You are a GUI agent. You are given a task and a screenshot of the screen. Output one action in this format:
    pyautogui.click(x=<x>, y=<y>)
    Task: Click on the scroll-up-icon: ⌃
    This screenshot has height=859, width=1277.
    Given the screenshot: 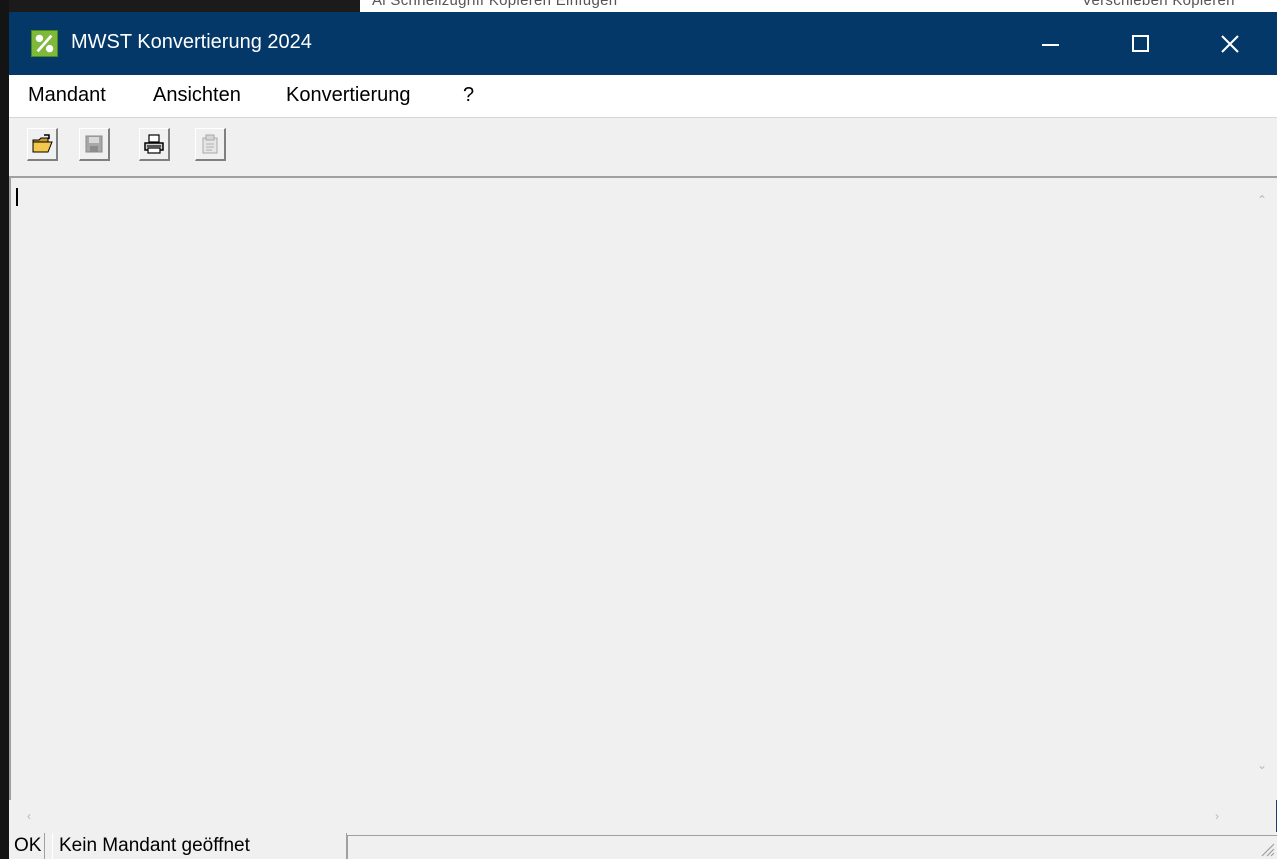 What is the action you would take?
    pyautogui.click(x=1262, y=200)
    